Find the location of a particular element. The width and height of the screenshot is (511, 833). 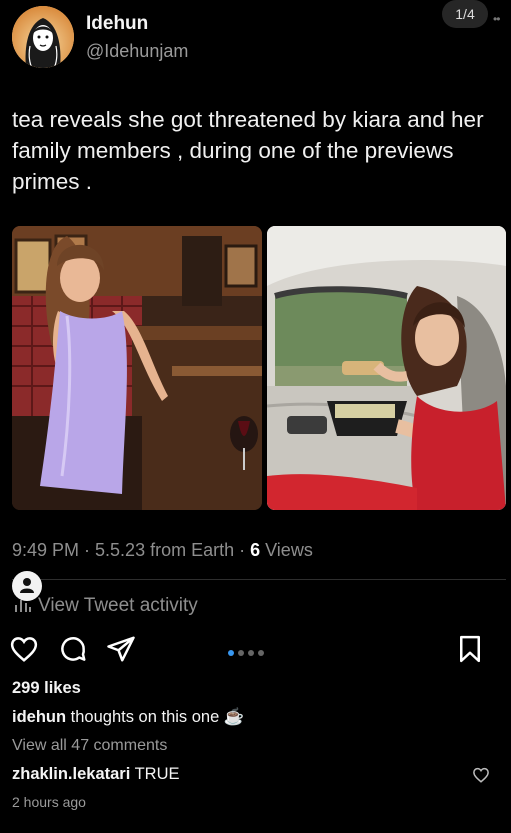

views-label: Views is located at coordinates (286, 550).